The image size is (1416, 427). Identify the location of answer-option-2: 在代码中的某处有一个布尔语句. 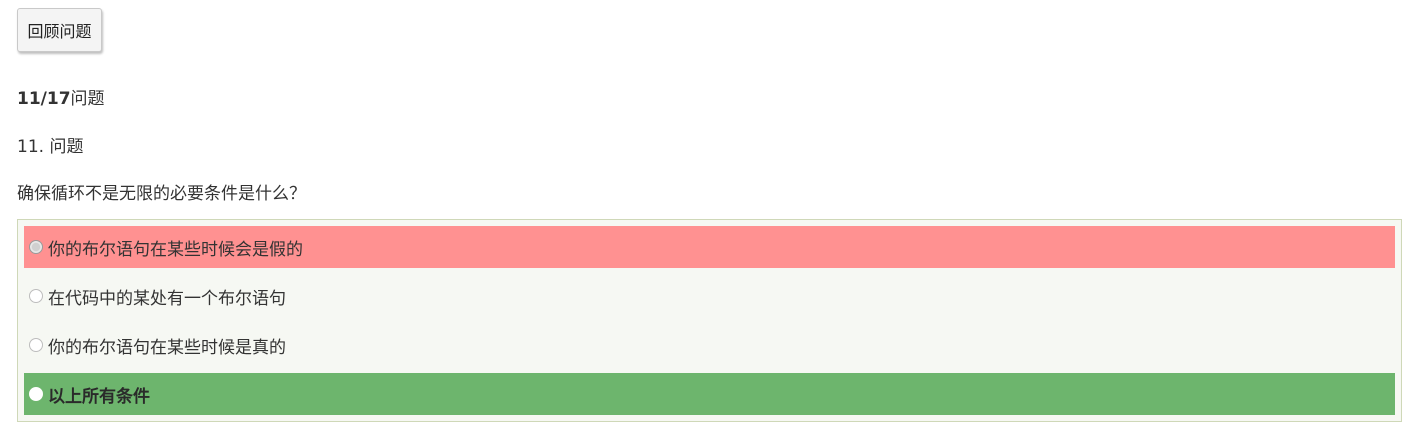
(709, 296).